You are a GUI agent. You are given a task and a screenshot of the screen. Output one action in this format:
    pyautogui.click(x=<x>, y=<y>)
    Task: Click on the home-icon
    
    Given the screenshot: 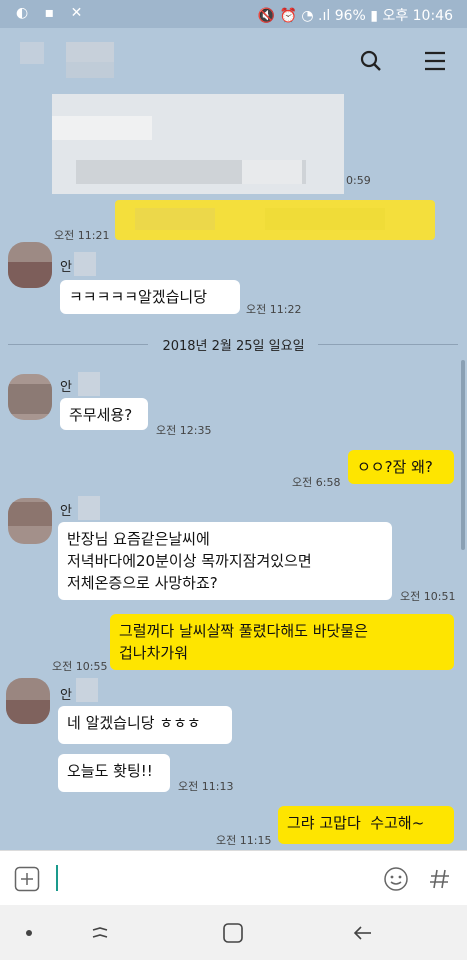 What is the action you would take?
    pyautogui.click(x=233, y=933)
    